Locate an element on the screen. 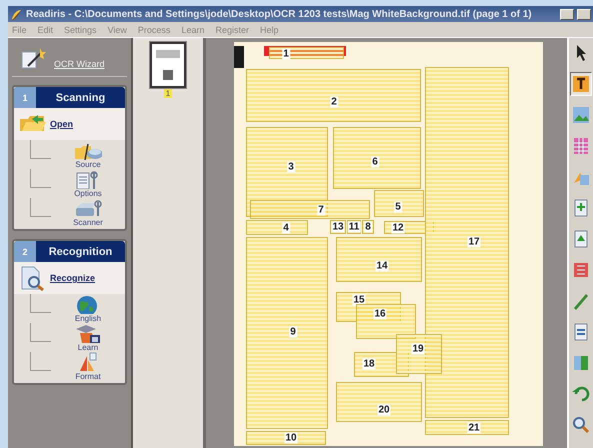 This screenshot has width=593, height=448. zone-number: 9 is located at coordinates (293, 332).